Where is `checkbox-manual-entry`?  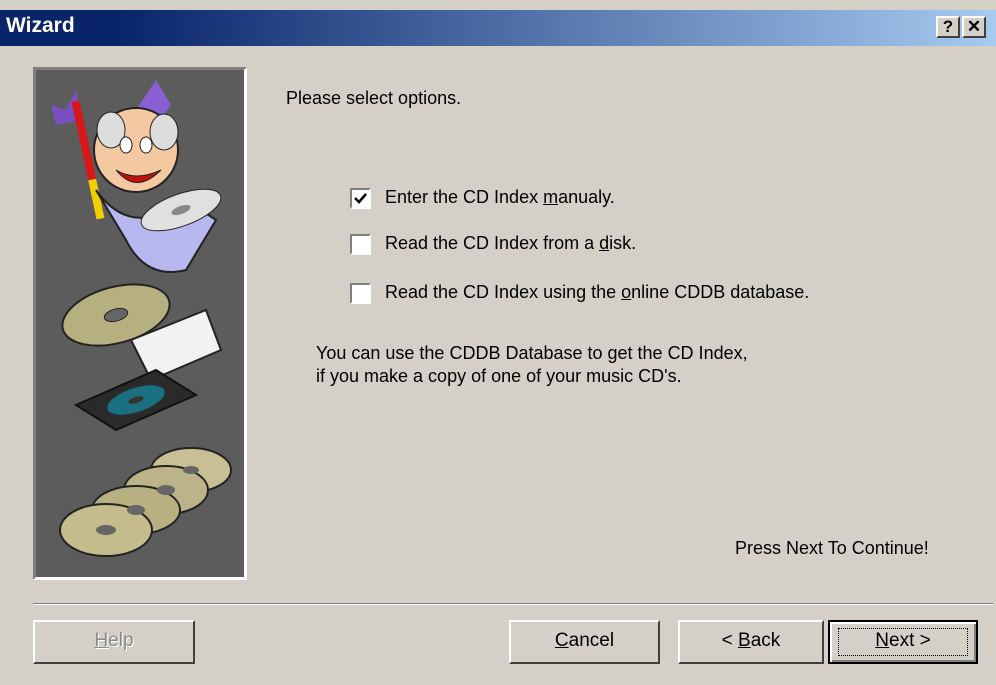 checkbox-manual-entry is located at coordinates (360, 198).